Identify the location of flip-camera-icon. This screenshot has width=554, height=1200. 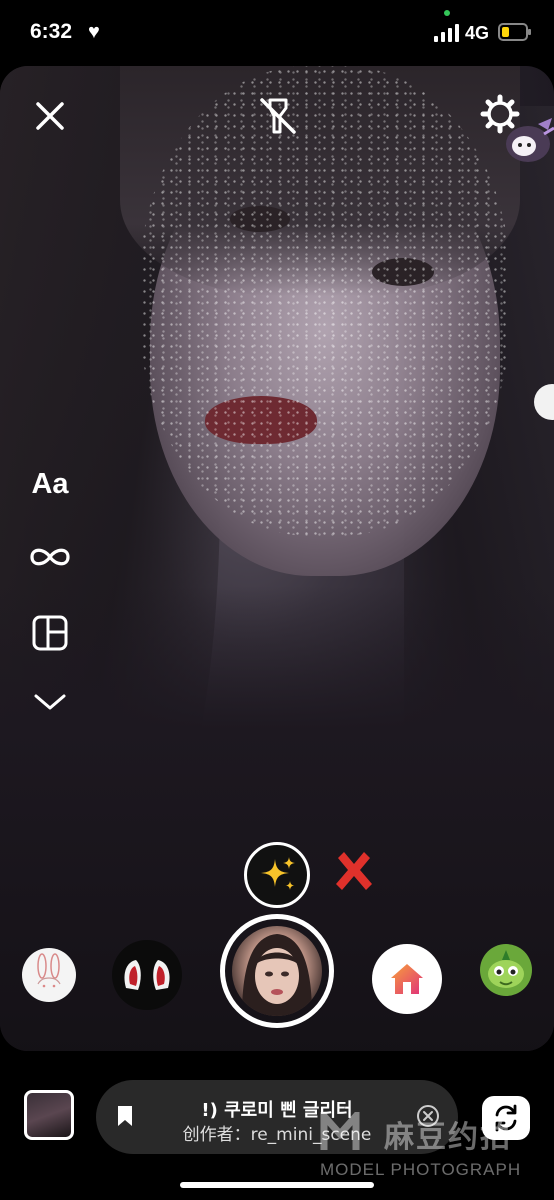
(506, 1118).